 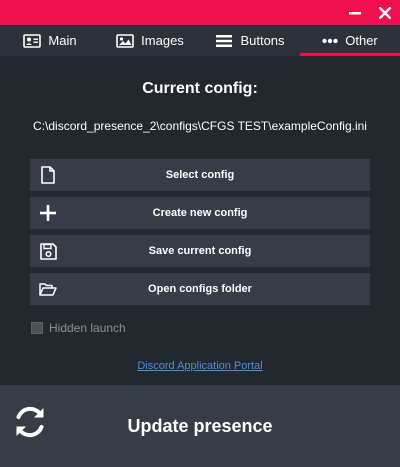 I want to click on current-config-heading: Current config:, so click(x=200, y=88).